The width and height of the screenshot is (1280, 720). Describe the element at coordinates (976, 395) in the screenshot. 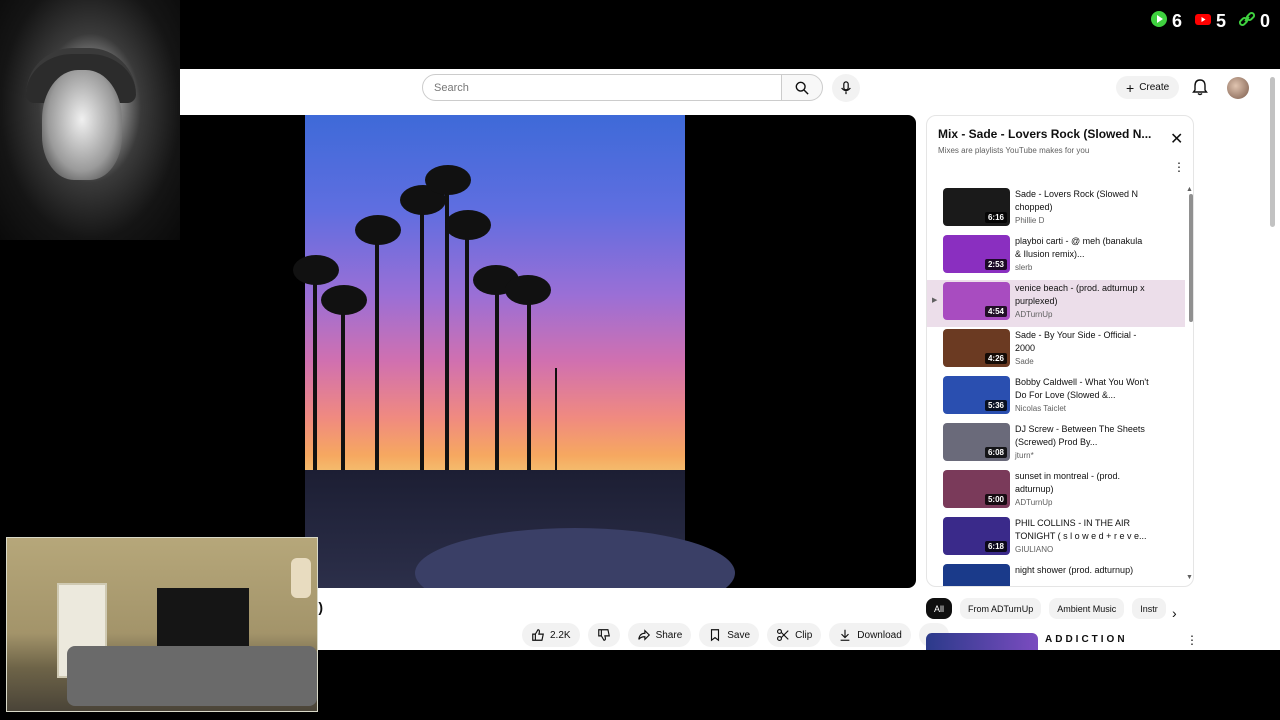

I see `playlist-thumbnail: 5:36` at that location.